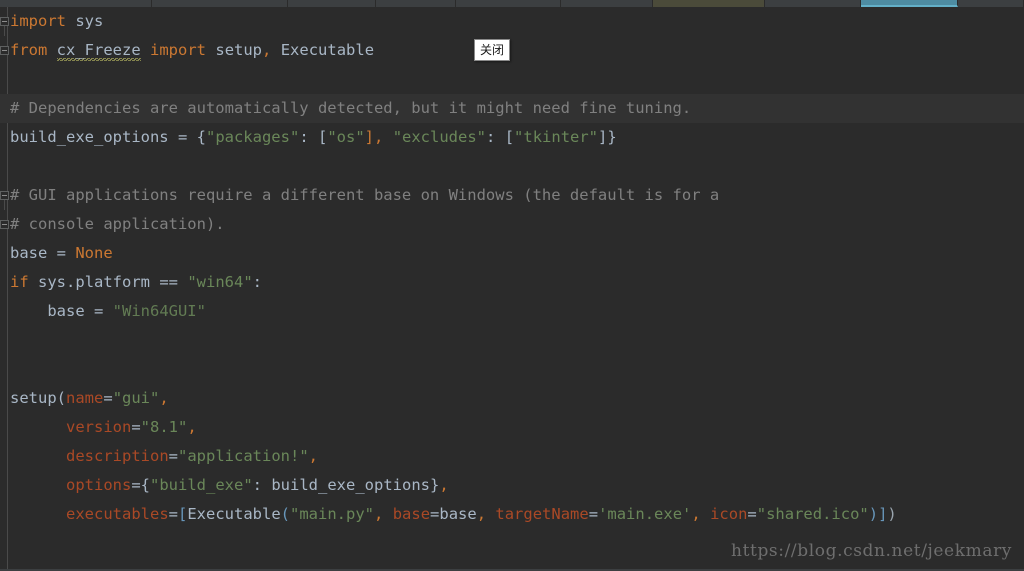 This screenshot has height=571, width=1024. I want to click on code-line: from cx_Freeze import setup, Executable, so click(512, 50).